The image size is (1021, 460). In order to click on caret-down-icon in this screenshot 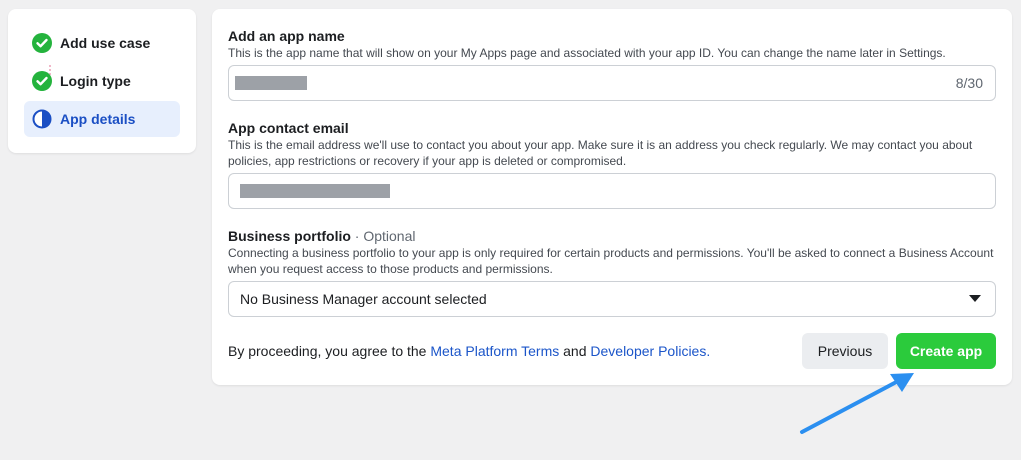, I will do `click(975, 298)`.